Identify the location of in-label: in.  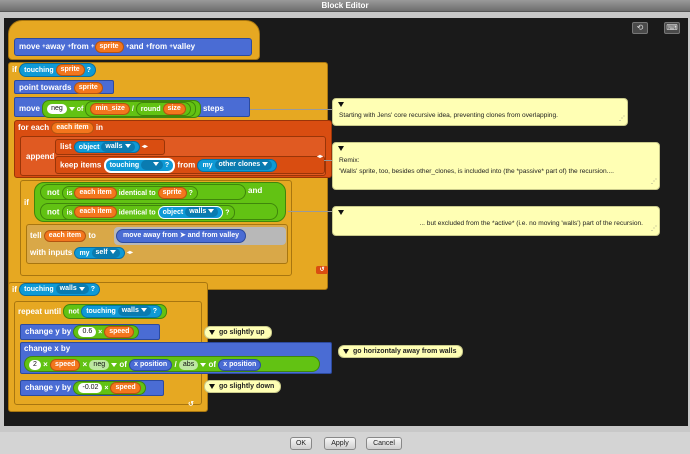
(99, 127).